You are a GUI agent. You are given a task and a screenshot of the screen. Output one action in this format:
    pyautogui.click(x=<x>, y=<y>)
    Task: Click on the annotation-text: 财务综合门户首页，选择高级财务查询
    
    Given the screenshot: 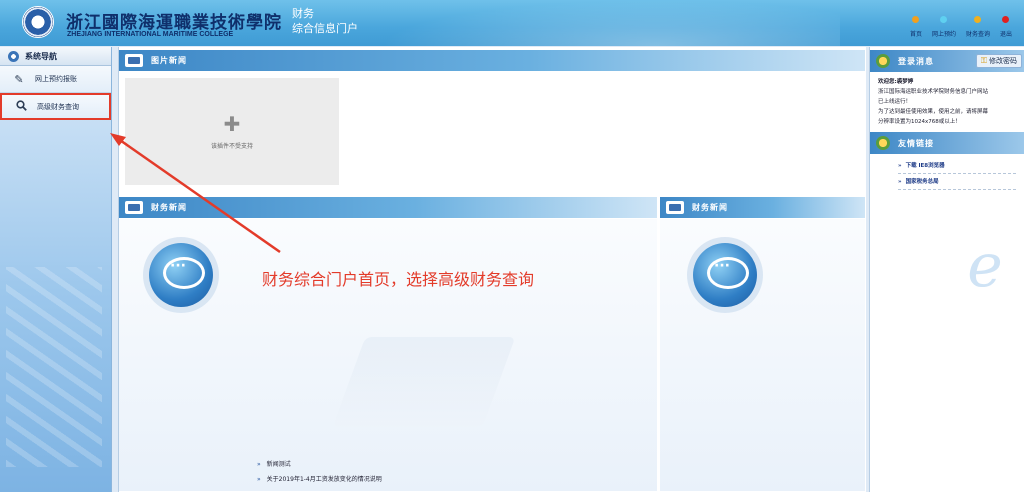 What is the action you would take?
    pyautogui.click(x=398, y=279)
    